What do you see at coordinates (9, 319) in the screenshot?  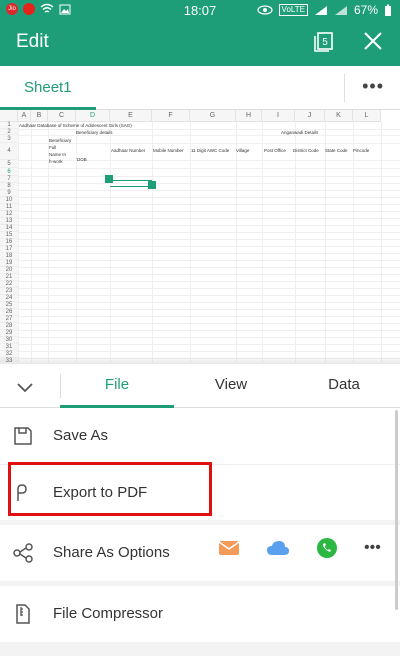 I see `row-header: 27` at bounding box center [9, 319].